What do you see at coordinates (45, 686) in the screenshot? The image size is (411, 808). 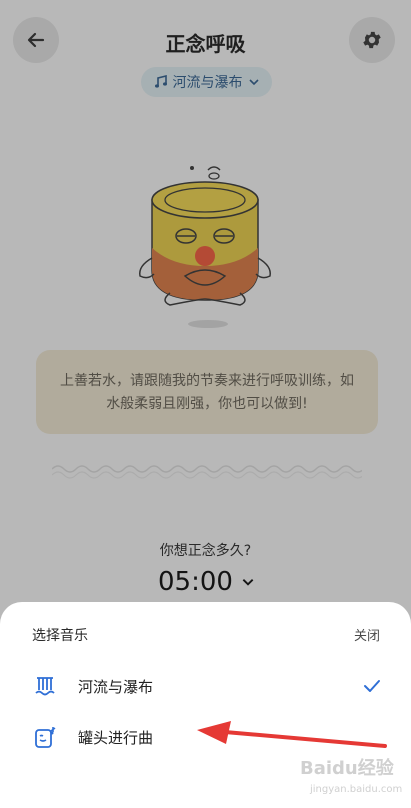 I see `waterfall-icon` at bounding box center [45, 686].